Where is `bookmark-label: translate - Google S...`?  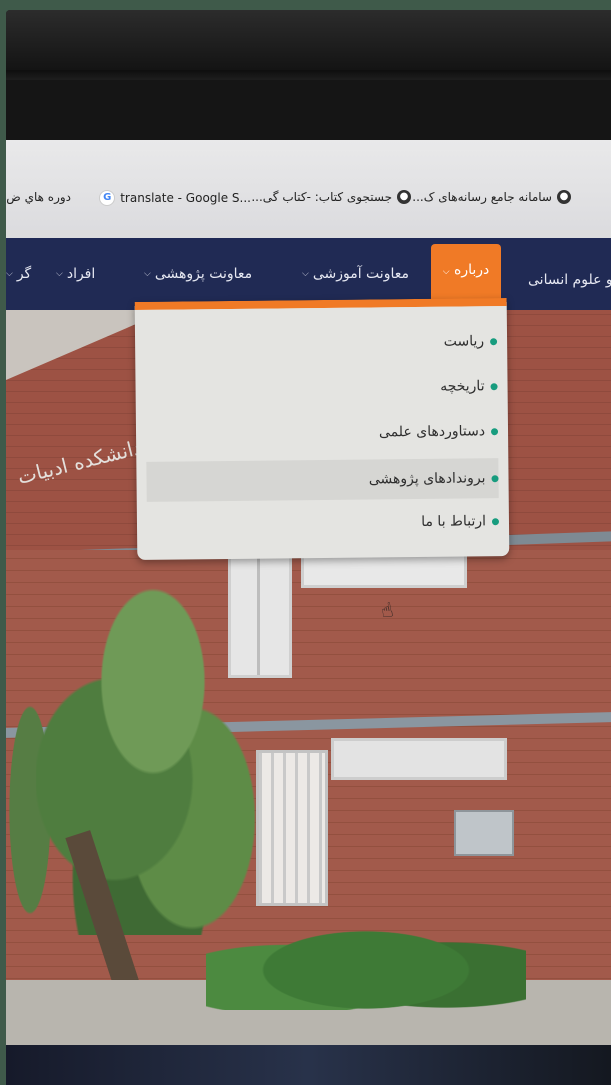 bookmark-label: translate - Google S... is located at coordinates (185, 198).